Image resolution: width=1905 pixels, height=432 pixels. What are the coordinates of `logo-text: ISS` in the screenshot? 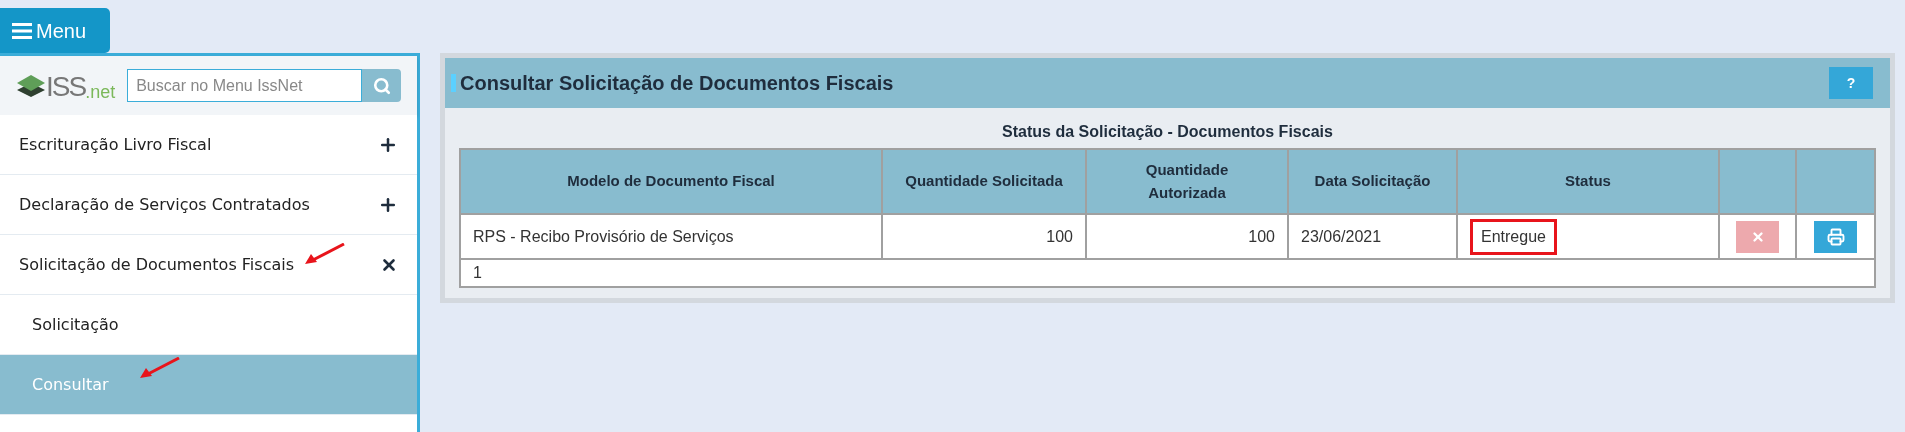 It's located at (66, 86).